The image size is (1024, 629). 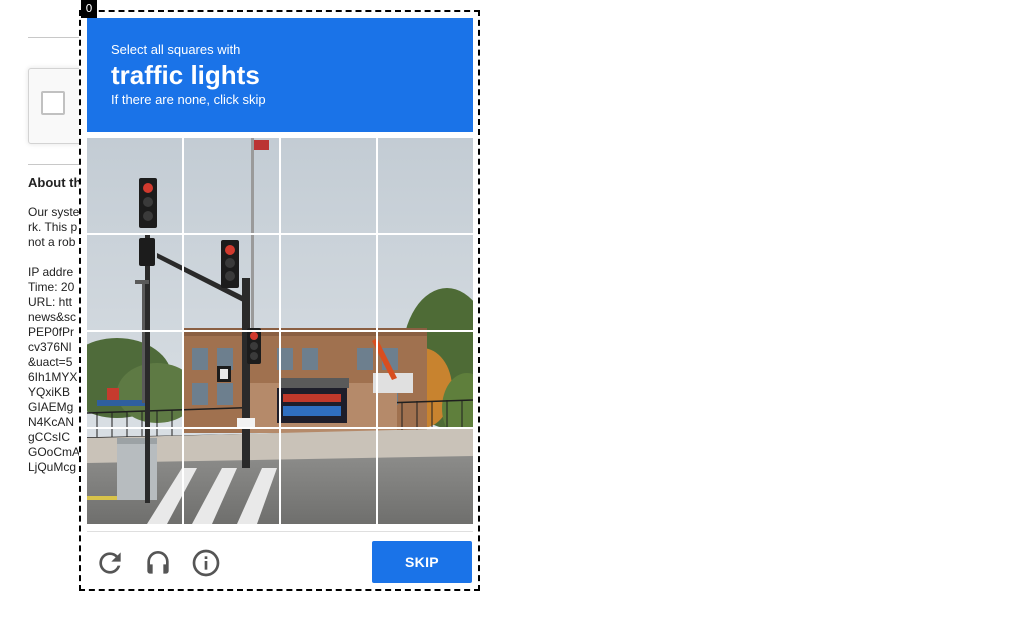 What do you see at coordinates (425, 476) in the screenshot?
I see `grid-tile-r4-c4` at bounding box center [425, 476].